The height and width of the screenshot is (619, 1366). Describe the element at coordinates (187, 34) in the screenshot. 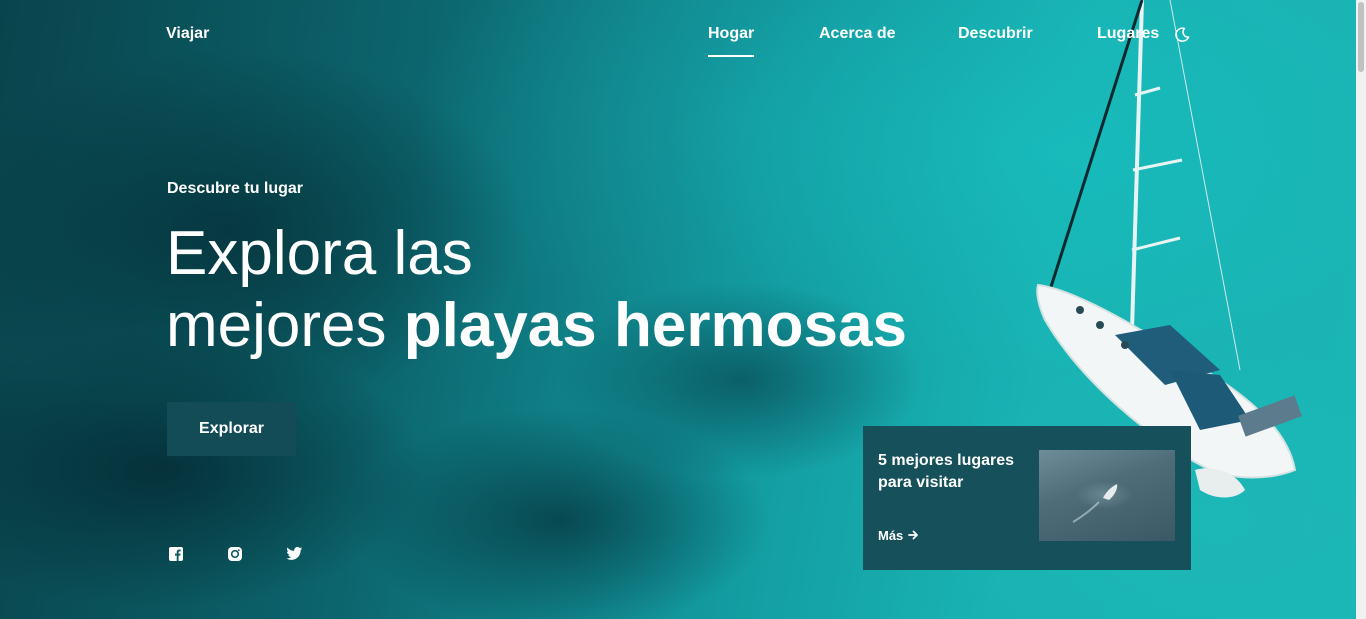

I see `site-logo: Viajar` at that location.